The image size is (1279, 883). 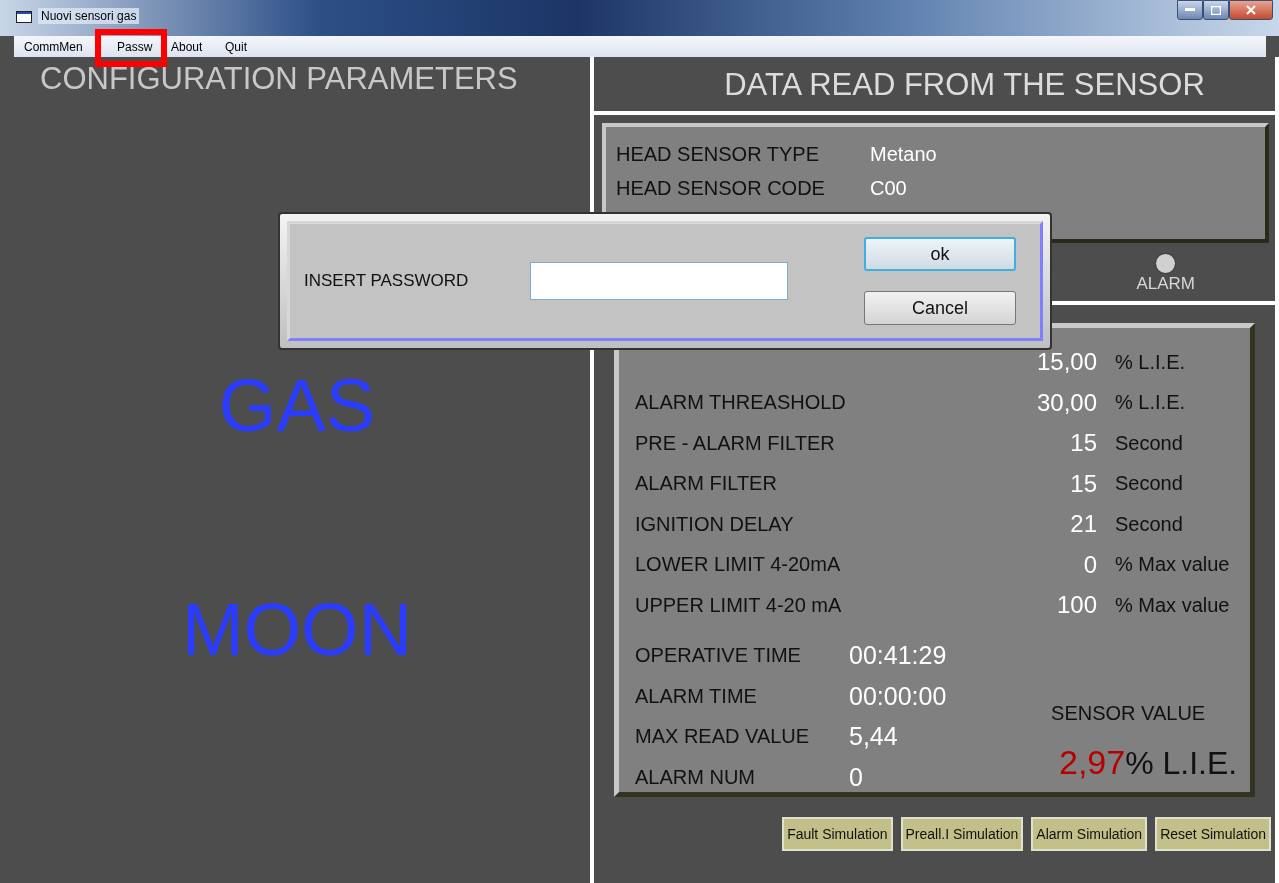 What do you see at coordinates (144, 46) in the screenshot?
I see `menu-item: Passw` at bounding box center [144, 46].